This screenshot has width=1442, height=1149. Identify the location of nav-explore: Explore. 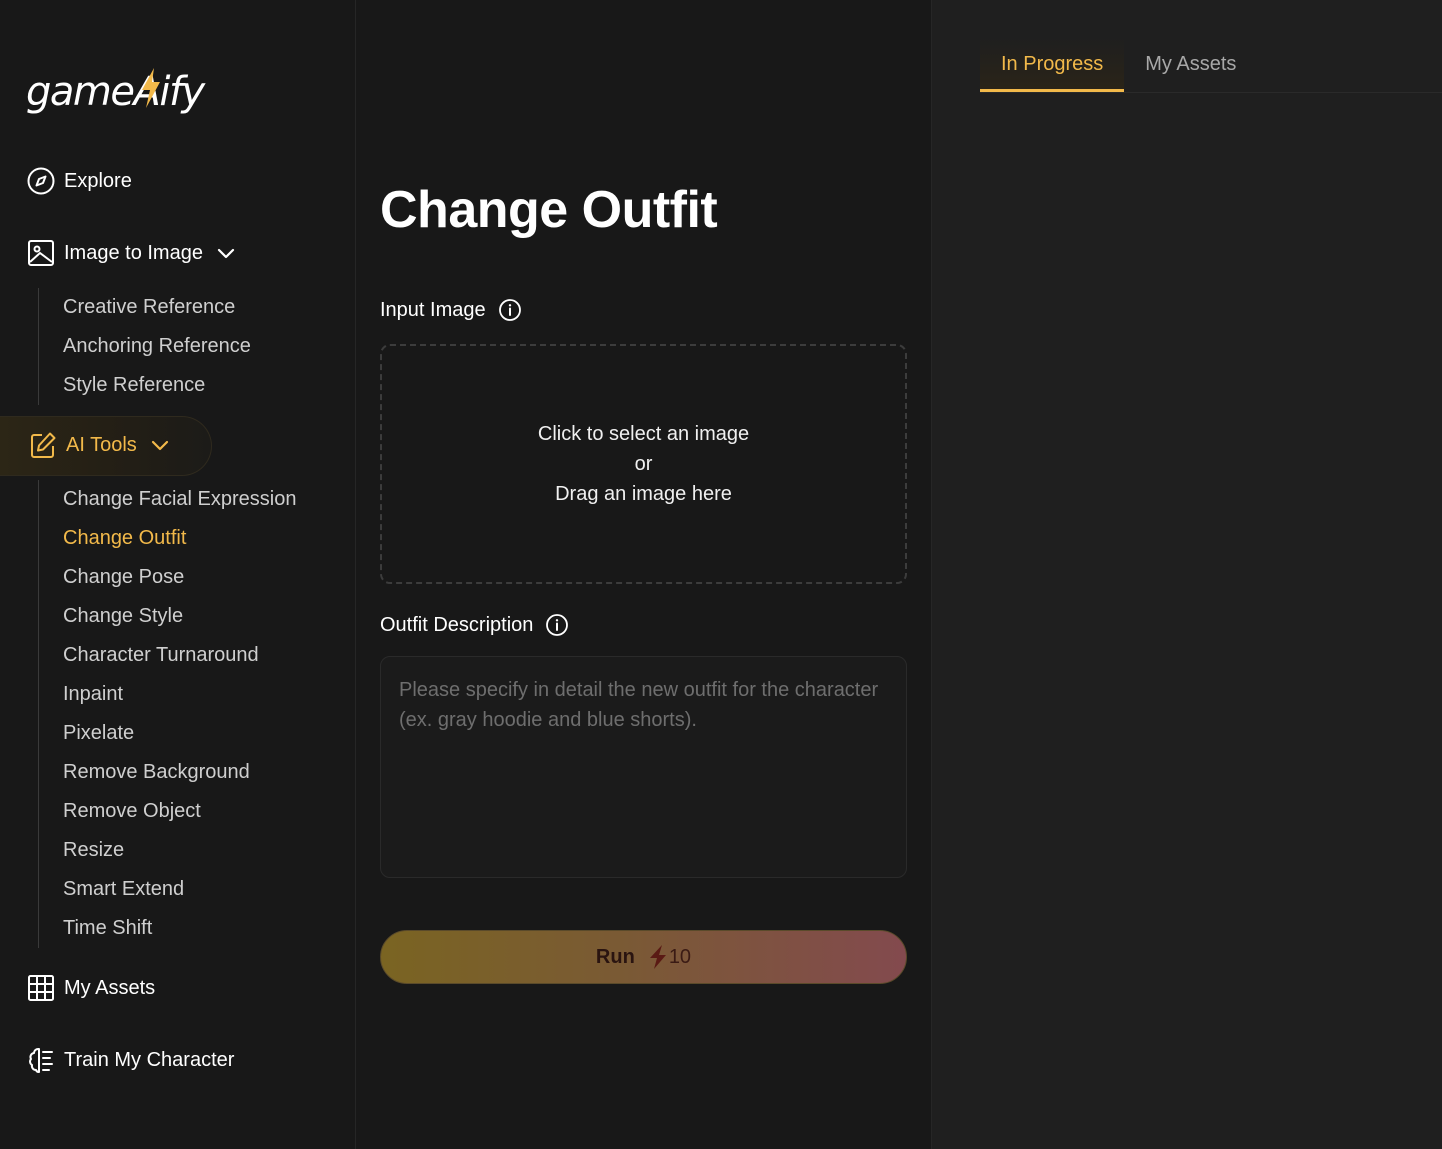
(79, 181).